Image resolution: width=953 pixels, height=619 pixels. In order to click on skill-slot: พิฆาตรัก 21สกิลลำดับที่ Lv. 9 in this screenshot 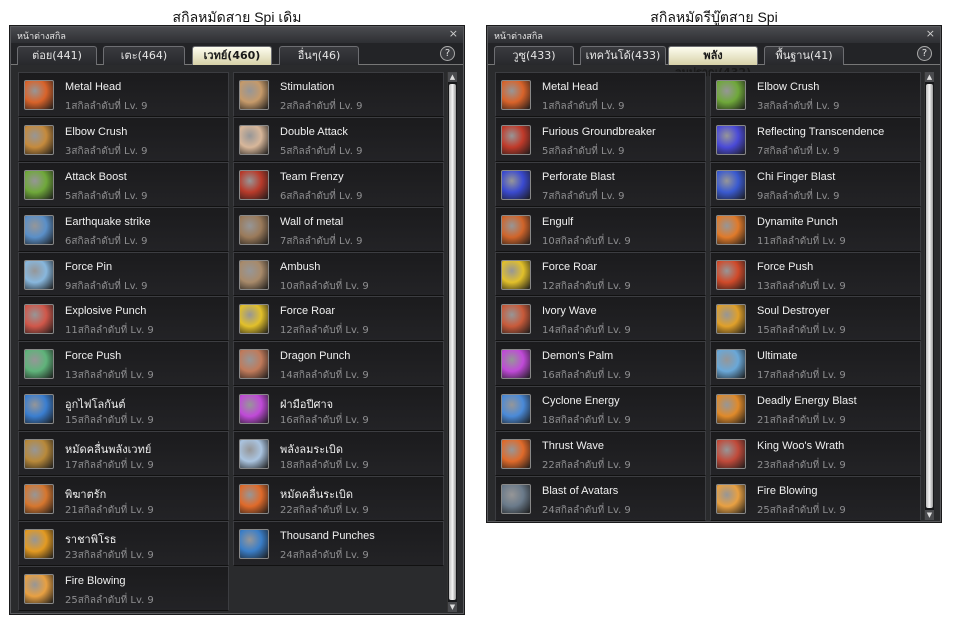, I will do `click(123, 498)`.